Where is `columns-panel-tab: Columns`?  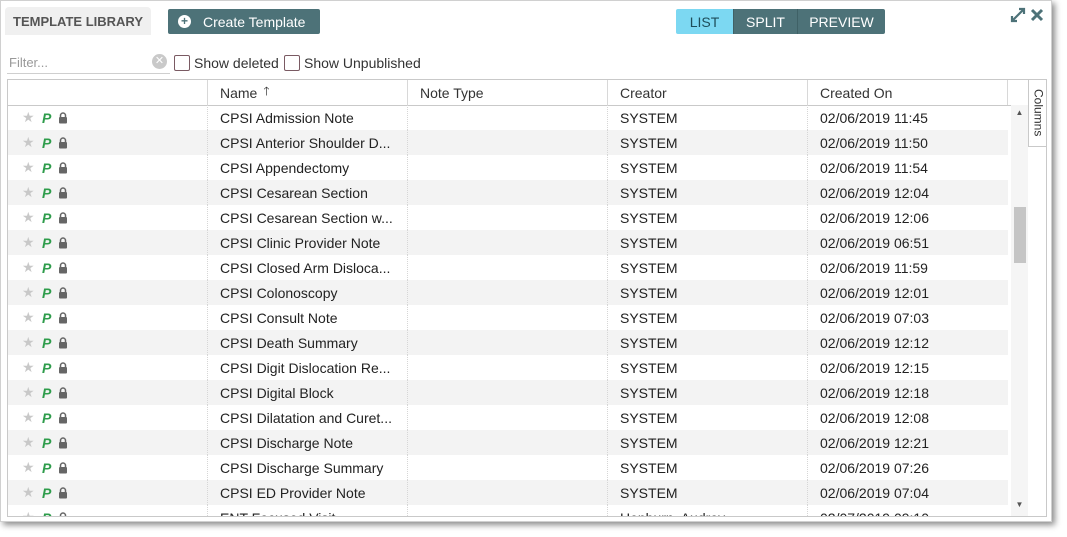 columns-panel-tab: Columns is located at coordinates (1037, 113).